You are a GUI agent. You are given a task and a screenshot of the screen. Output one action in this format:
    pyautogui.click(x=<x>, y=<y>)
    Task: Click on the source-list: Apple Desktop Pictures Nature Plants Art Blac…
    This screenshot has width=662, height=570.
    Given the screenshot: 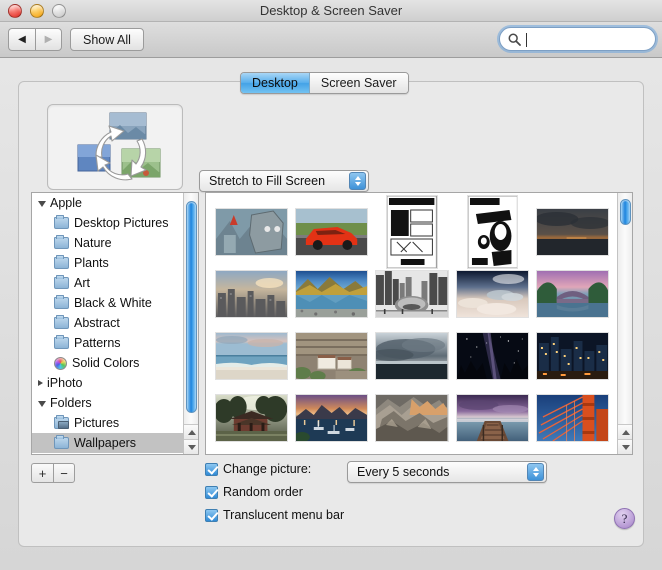 What is the action you would take?
    pyautogui.click(x=115, y=323)
    